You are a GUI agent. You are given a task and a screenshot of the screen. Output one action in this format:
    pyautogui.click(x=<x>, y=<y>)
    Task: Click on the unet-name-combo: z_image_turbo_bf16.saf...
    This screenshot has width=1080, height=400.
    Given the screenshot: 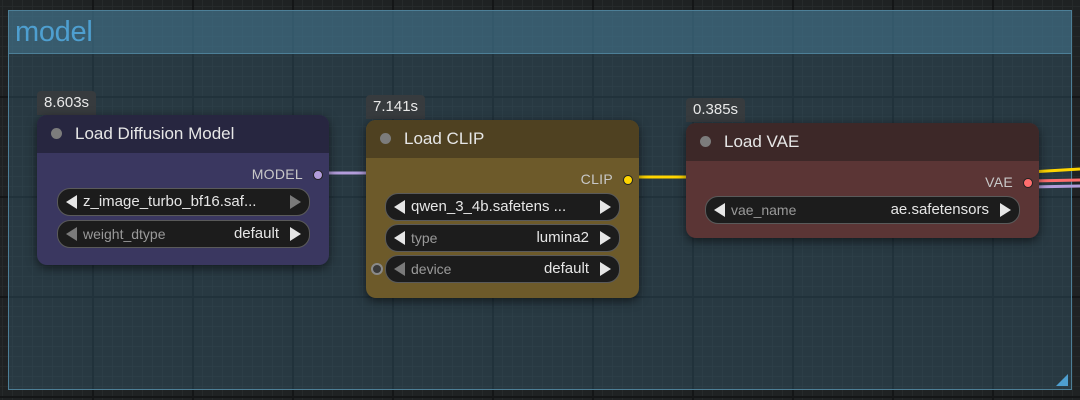 What is the action you would take?
    pyautogui.click(x=183, y=202)
    